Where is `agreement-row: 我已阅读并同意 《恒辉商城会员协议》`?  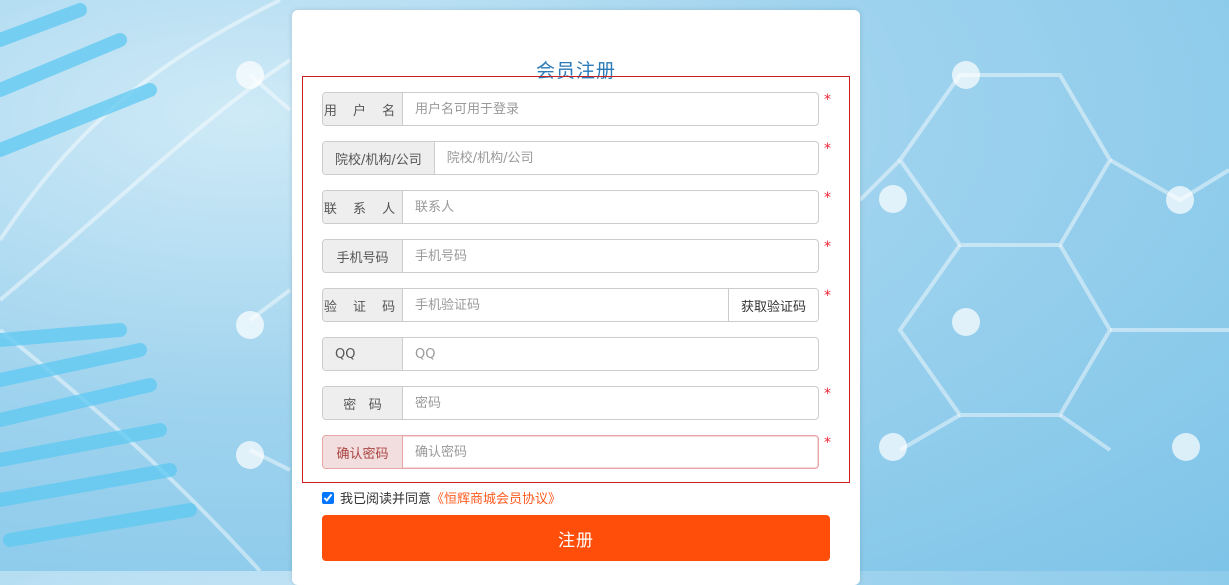
agreement-row: 我已阅读并同意 《恒辉商城会员协议》 is located at coordinates (441, 497).